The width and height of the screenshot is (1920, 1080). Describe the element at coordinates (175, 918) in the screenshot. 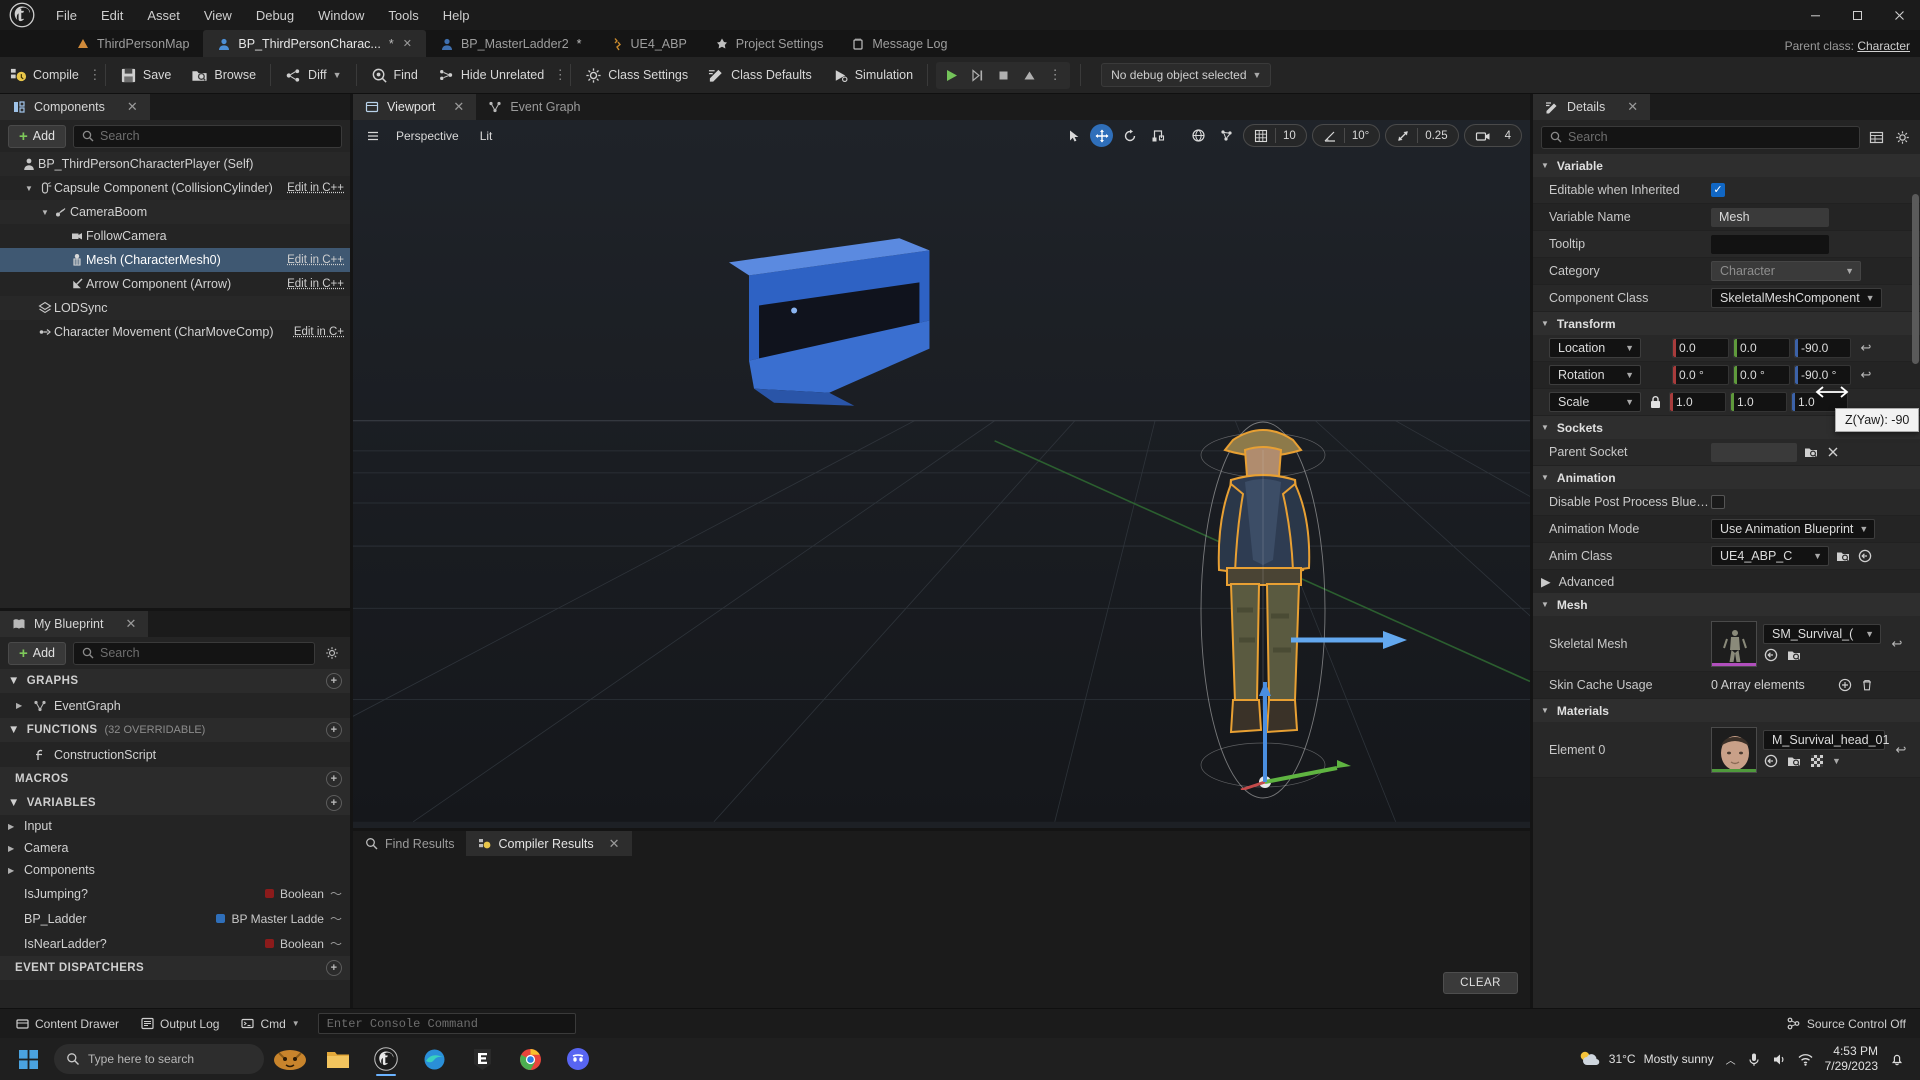

I see `blueprint-variable-row: BP_Ladder BP Master Ladde 〜` at that location.